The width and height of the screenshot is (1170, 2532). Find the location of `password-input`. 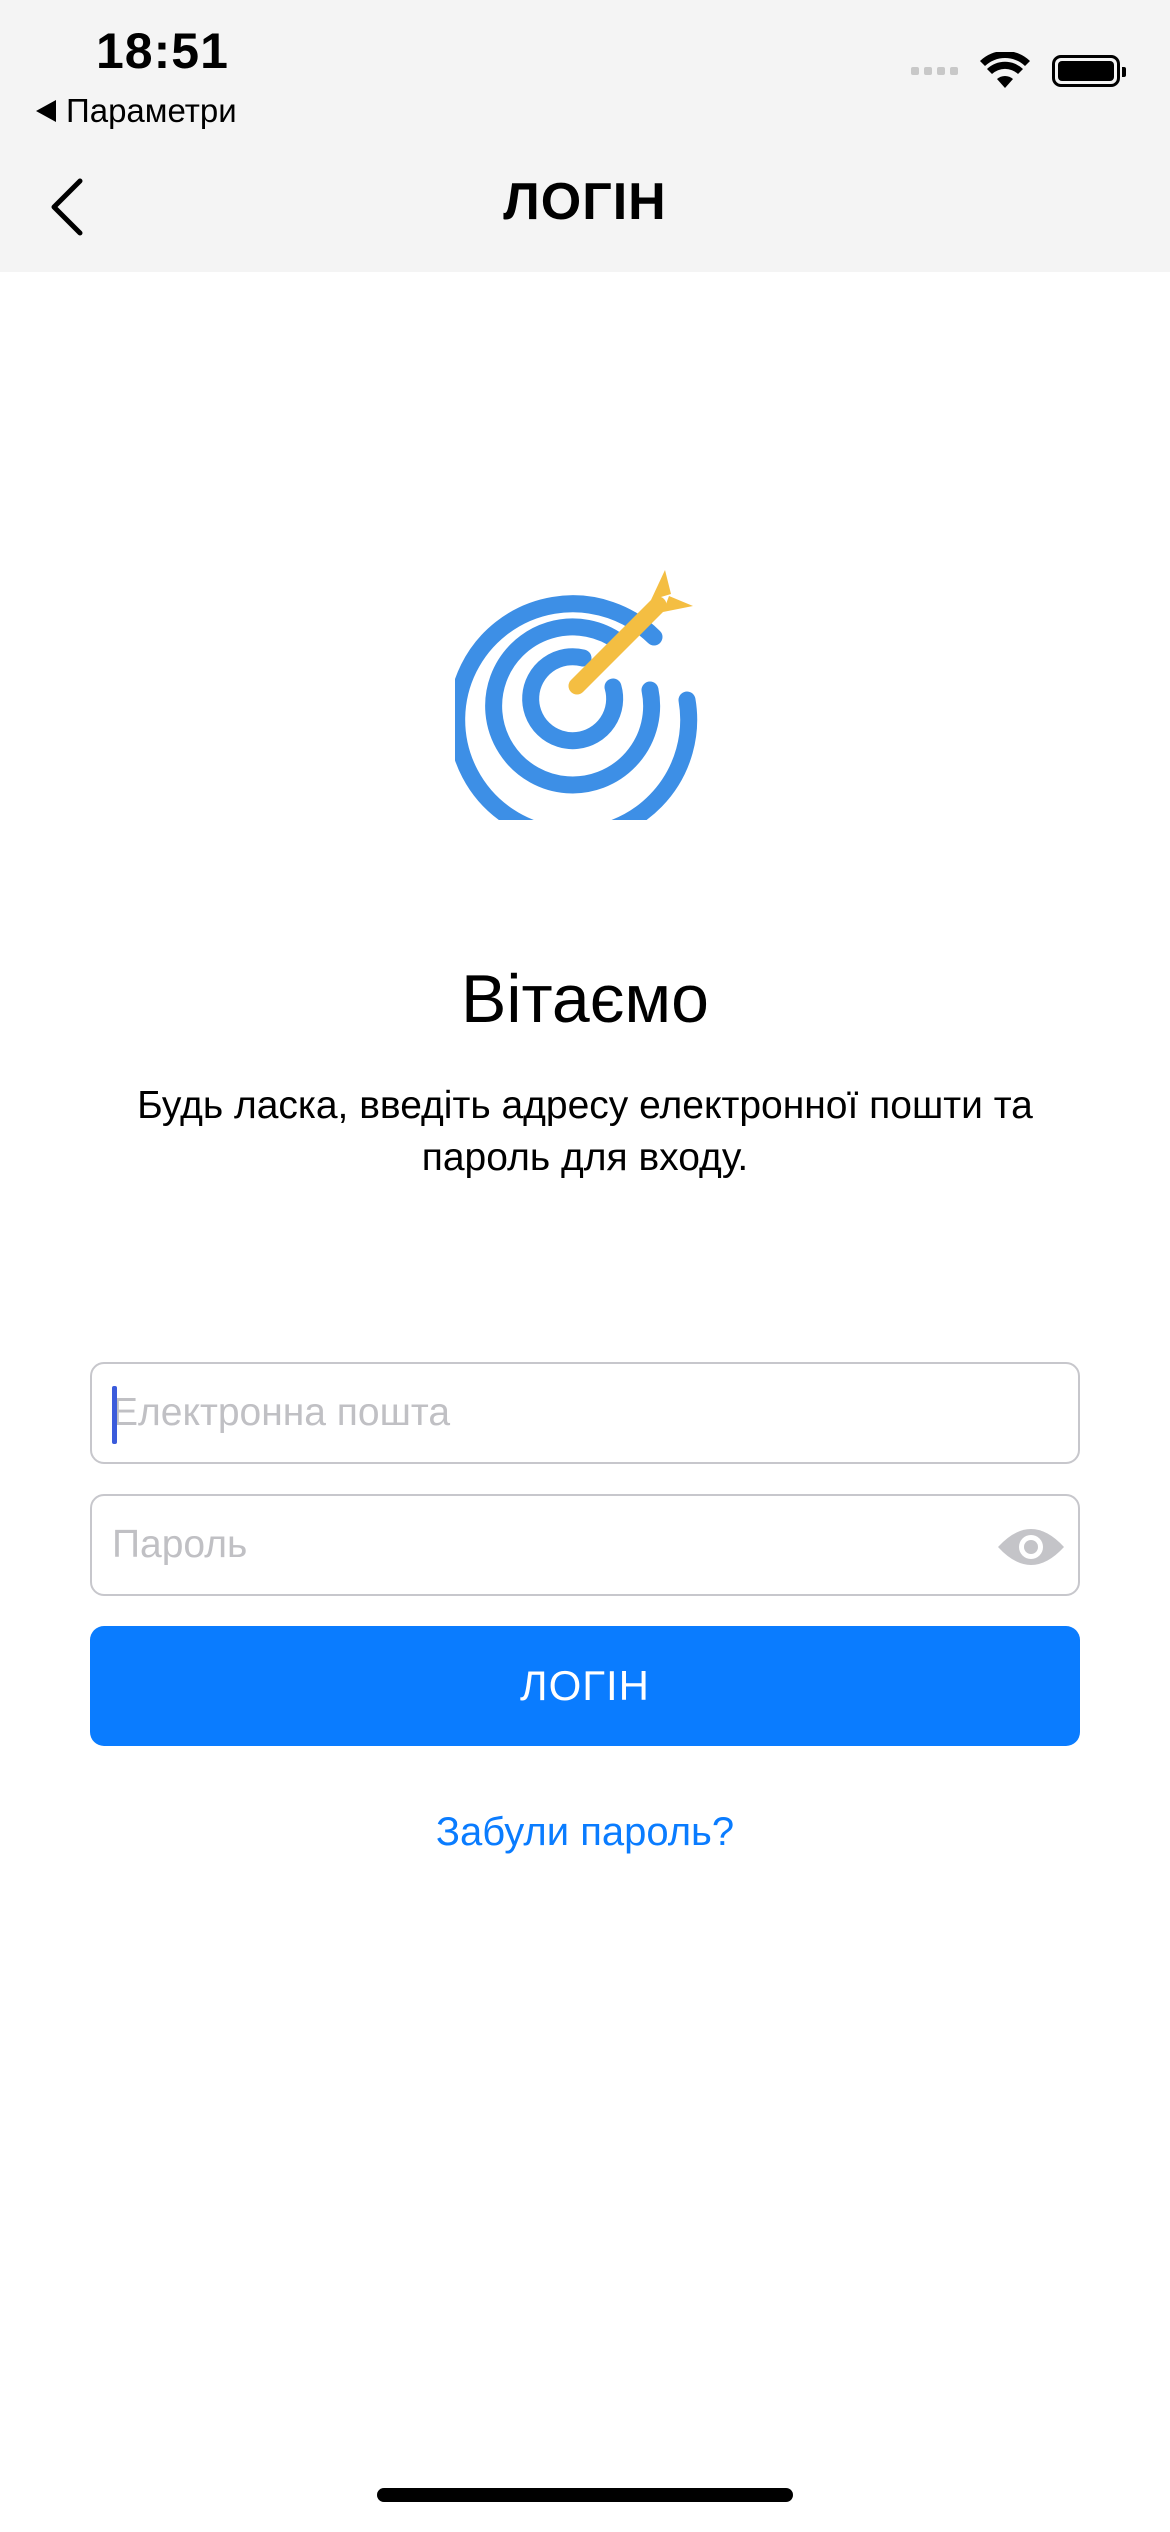

password-input is located at coordinates (585, 1545).